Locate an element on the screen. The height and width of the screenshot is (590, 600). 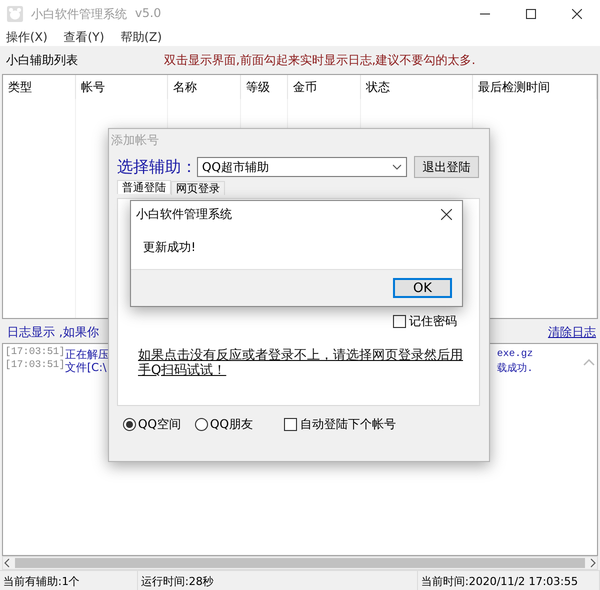
column-header: 帐号 is located at coordinates (122, 87).